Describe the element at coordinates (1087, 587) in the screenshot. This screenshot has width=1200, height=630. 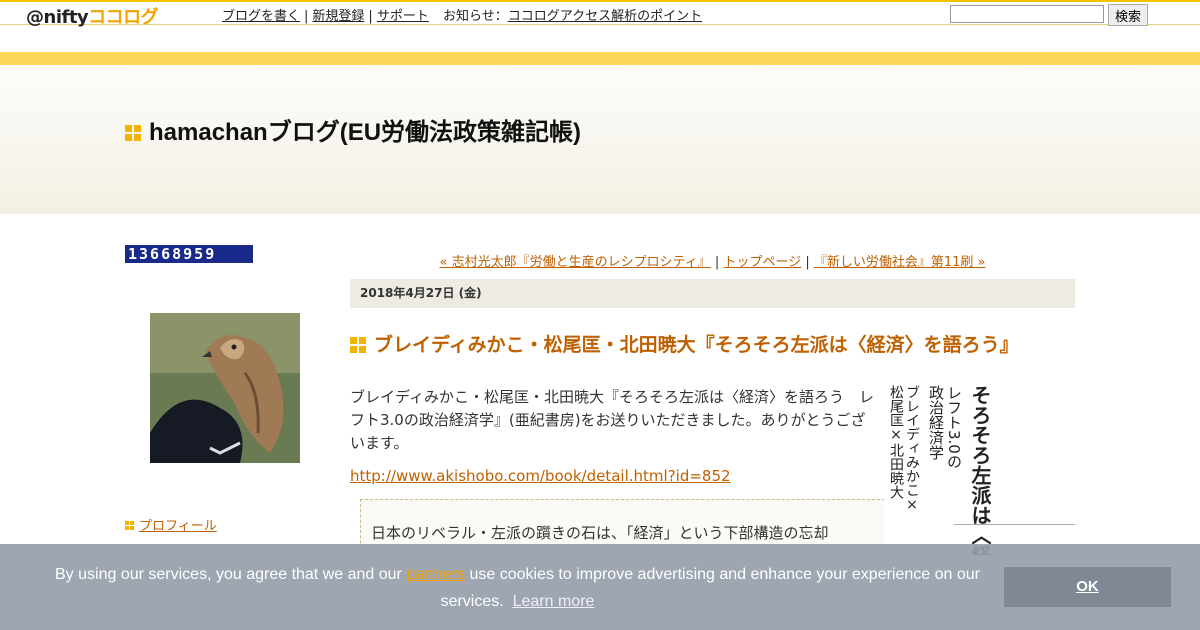
I see `cookie-ok-button: OK` at that location.